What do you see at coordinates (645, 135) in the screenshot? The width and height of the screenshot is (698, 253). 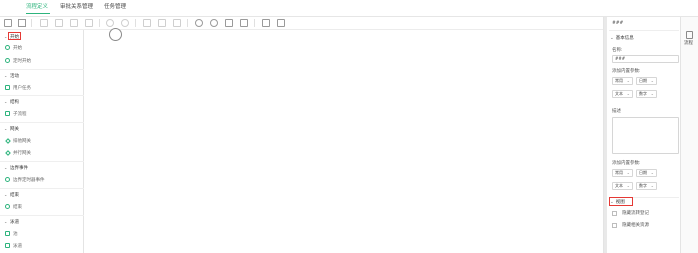 I see `description-textarea` at bounding box center [645, 135].